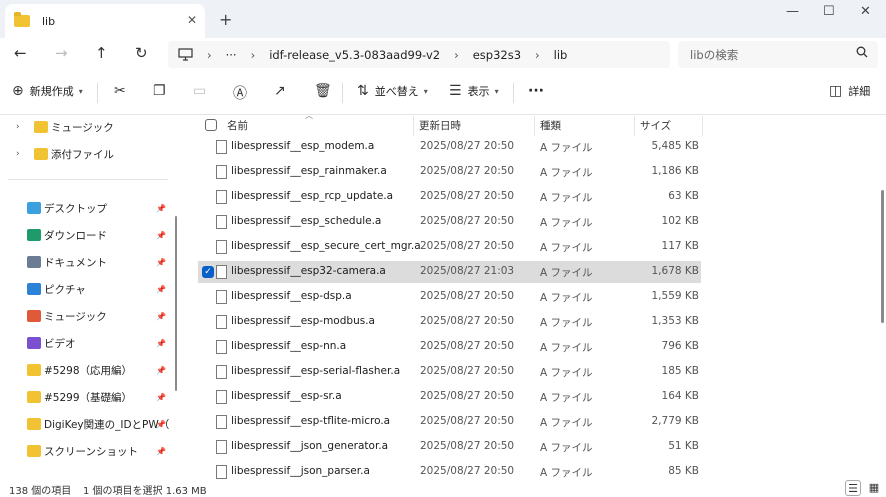 This screenshot has width=886, height=497. I want to click on new-tab-button: +, so click(225, 19).